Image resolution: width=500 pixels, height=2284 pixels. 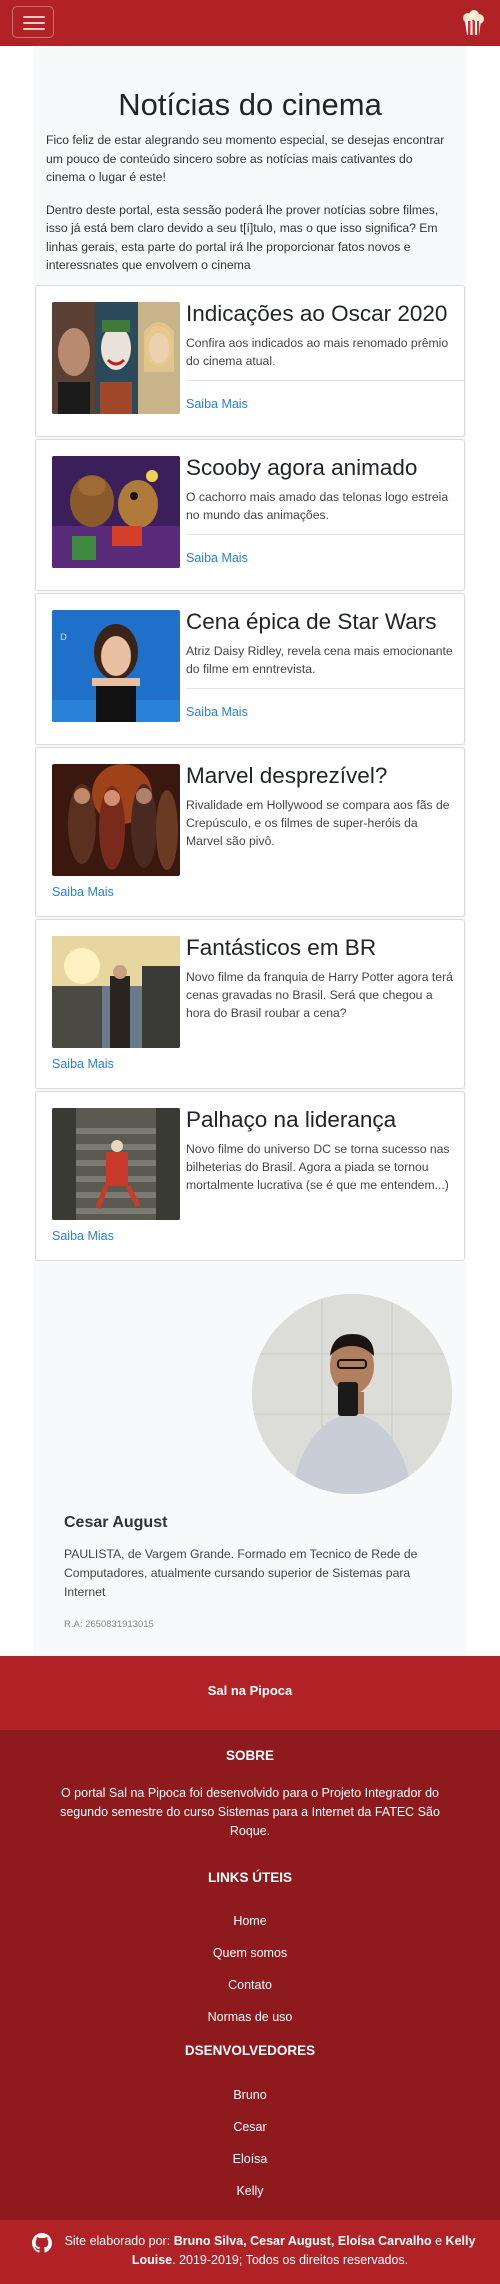 I want to click on footer-link-terms: Normas de uso, so click(x=250, y=2017).